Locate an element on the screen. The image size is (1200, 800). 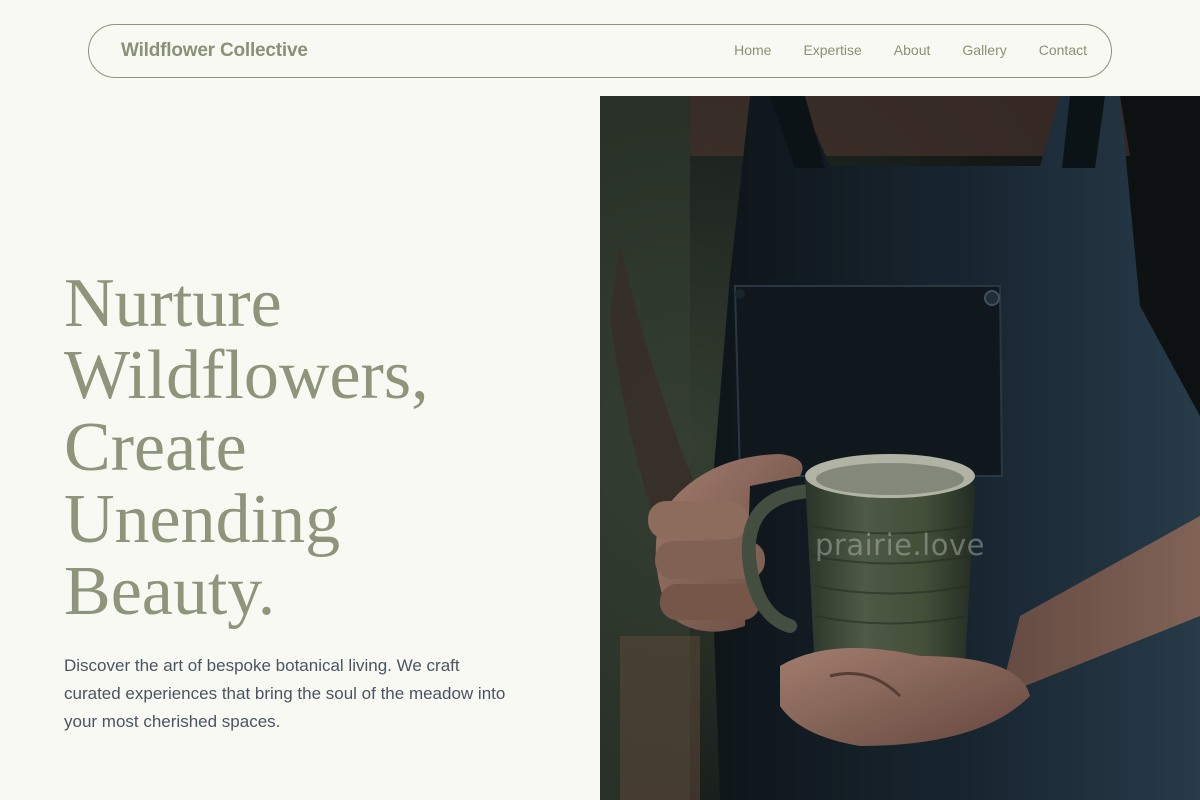
hero-title-line: Beauty. is located at coordinates (170, 591).